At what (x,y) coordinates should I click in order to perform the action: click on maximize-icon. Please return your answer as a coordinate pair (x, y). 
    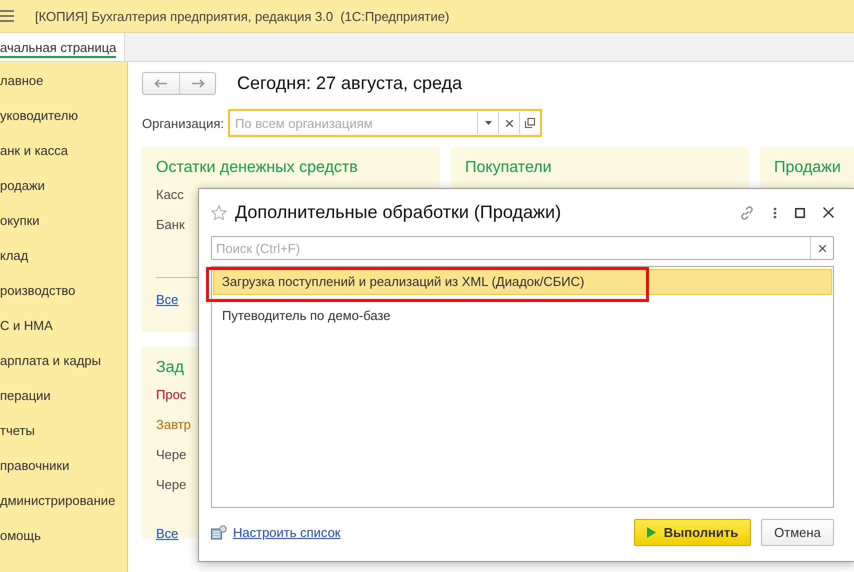
    Looking at the image, I should click on (800, 213).